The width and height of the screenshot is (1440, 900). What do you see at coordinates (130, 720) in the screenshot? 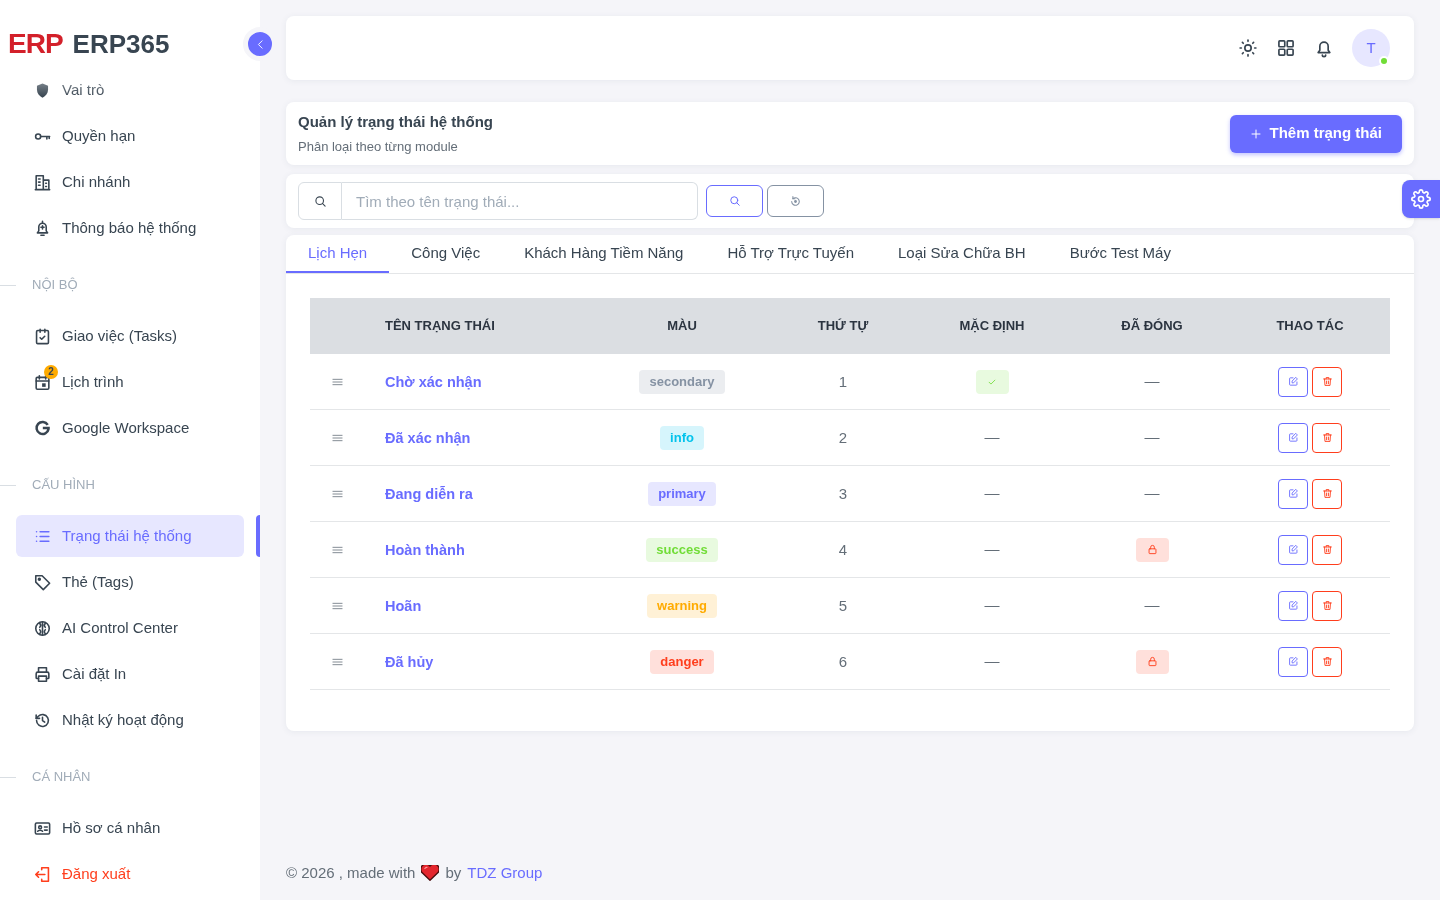
I see `sidebar-item: Nhật ký hoạt động` at bounding box center [130, 720].